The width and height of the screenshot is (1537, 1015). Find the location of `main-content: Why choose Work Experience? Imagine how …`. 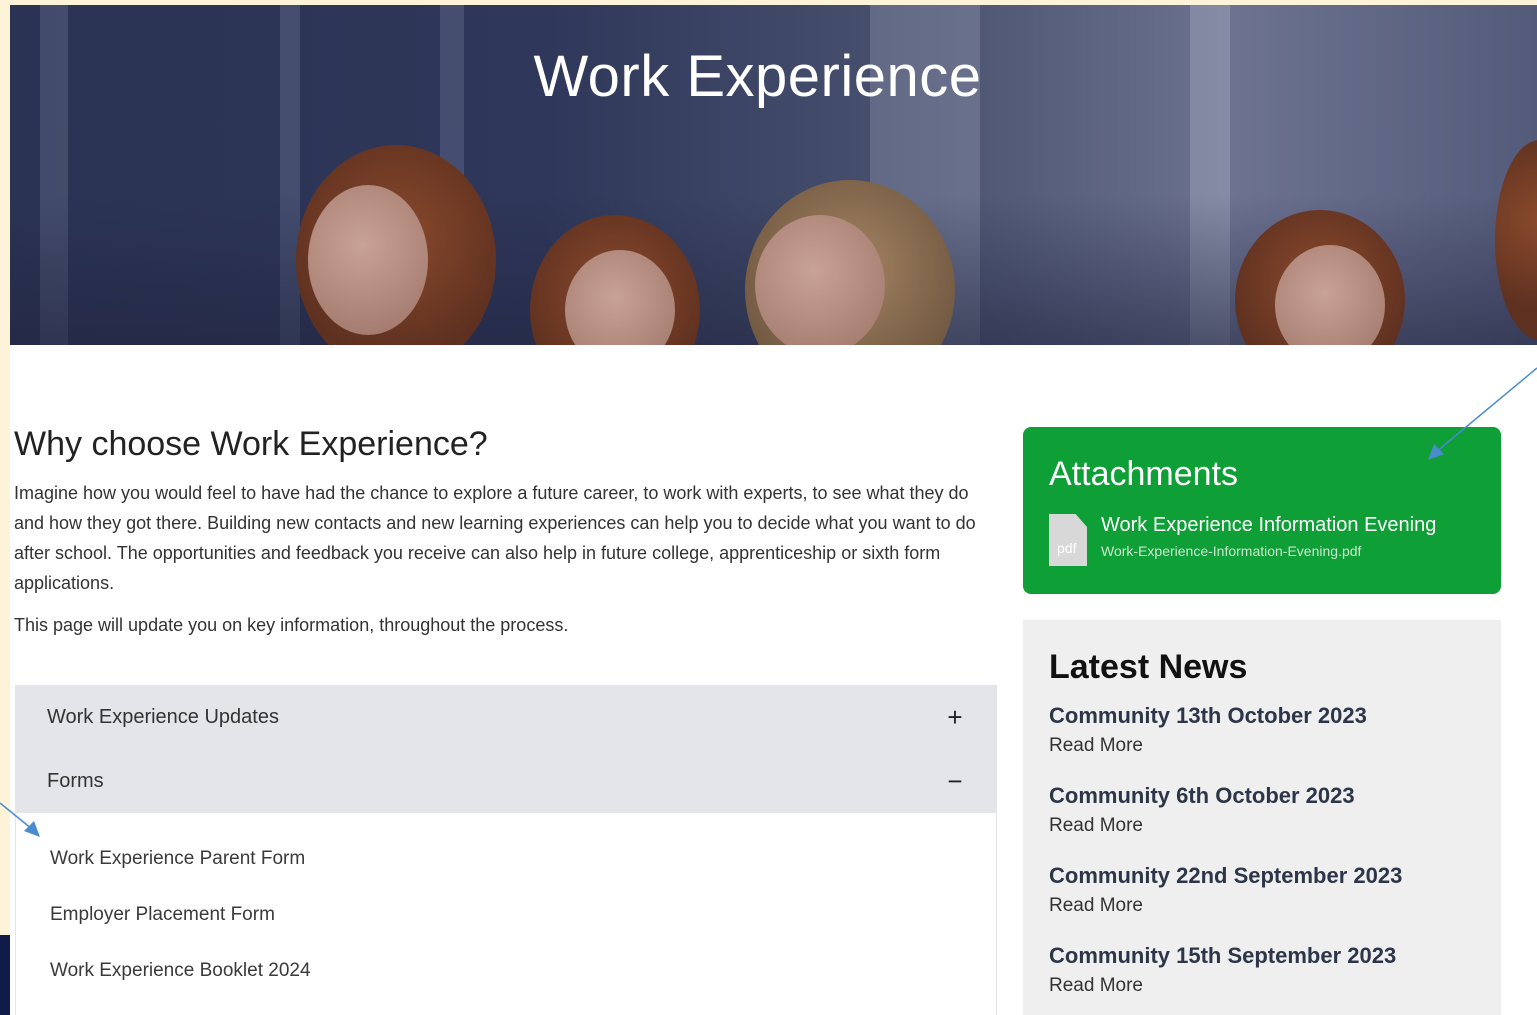

main-content: Why choose Work Experience? Imagine how … is located at coordinates (506, 532).